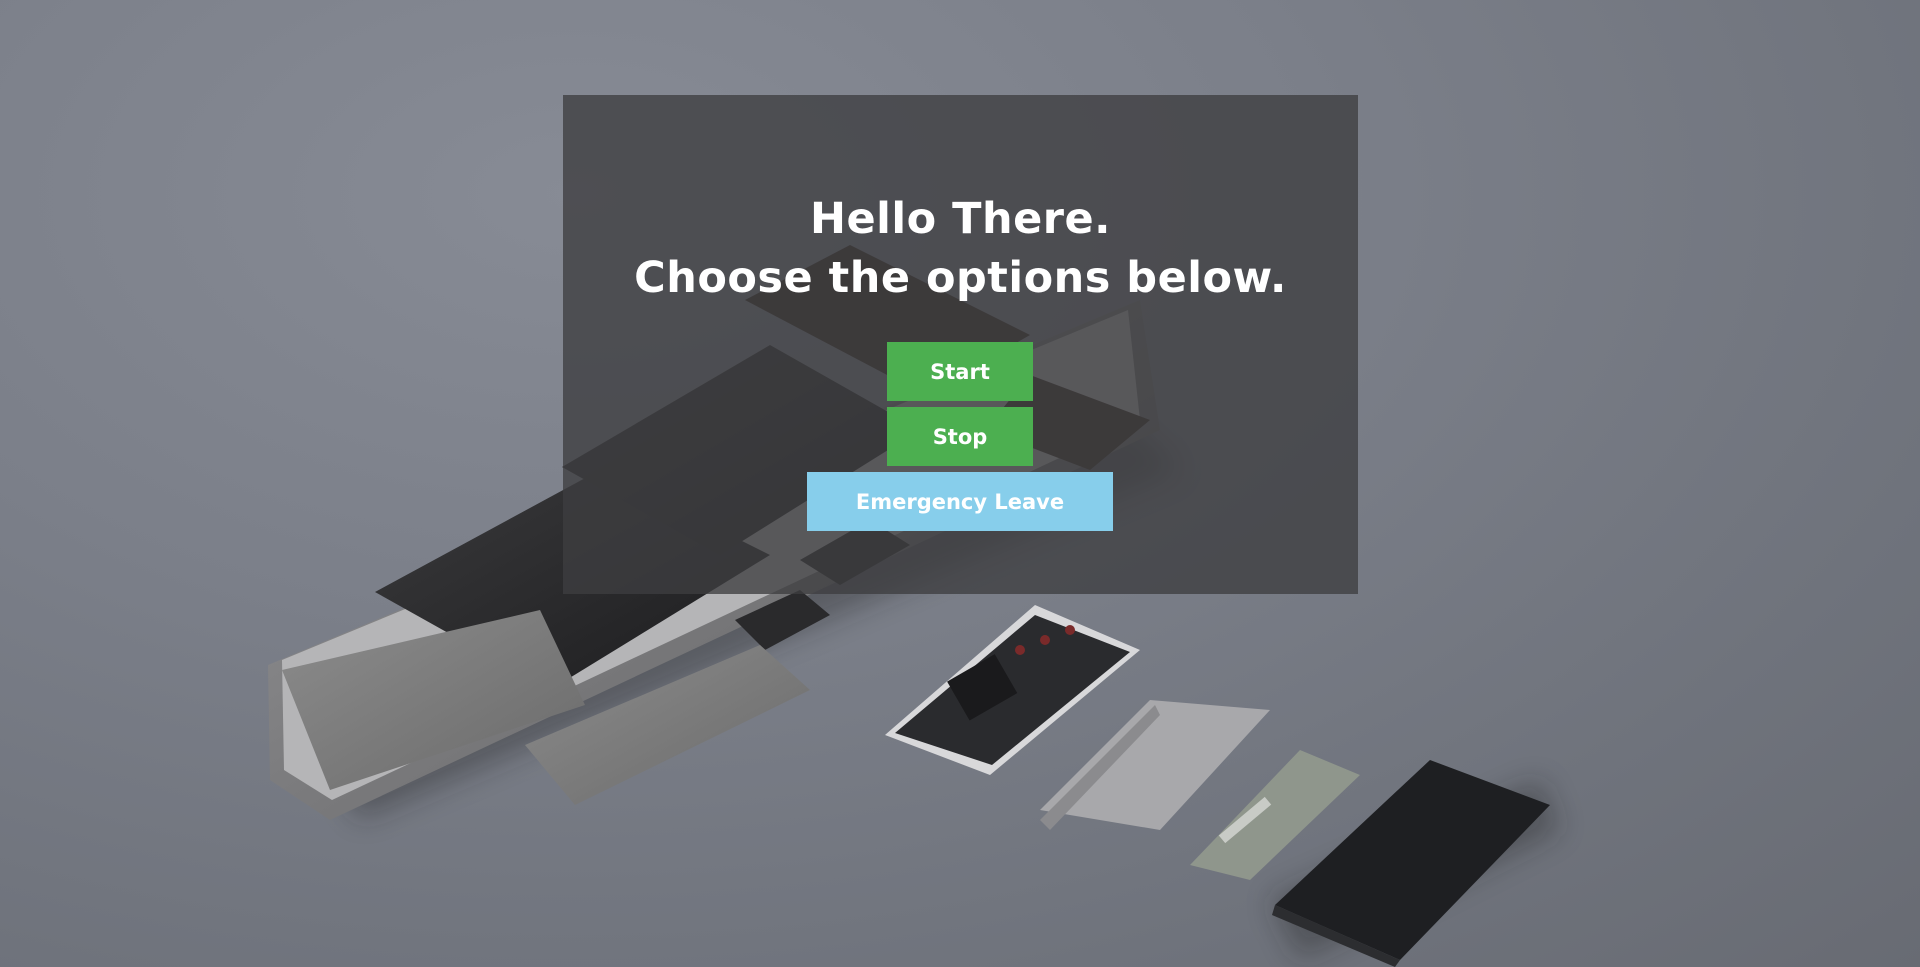 Image resolution: width=1920 pixels, height=967 pixels. I want to click on emergency-leave-button: Emergency Leave, so click(960, 501).